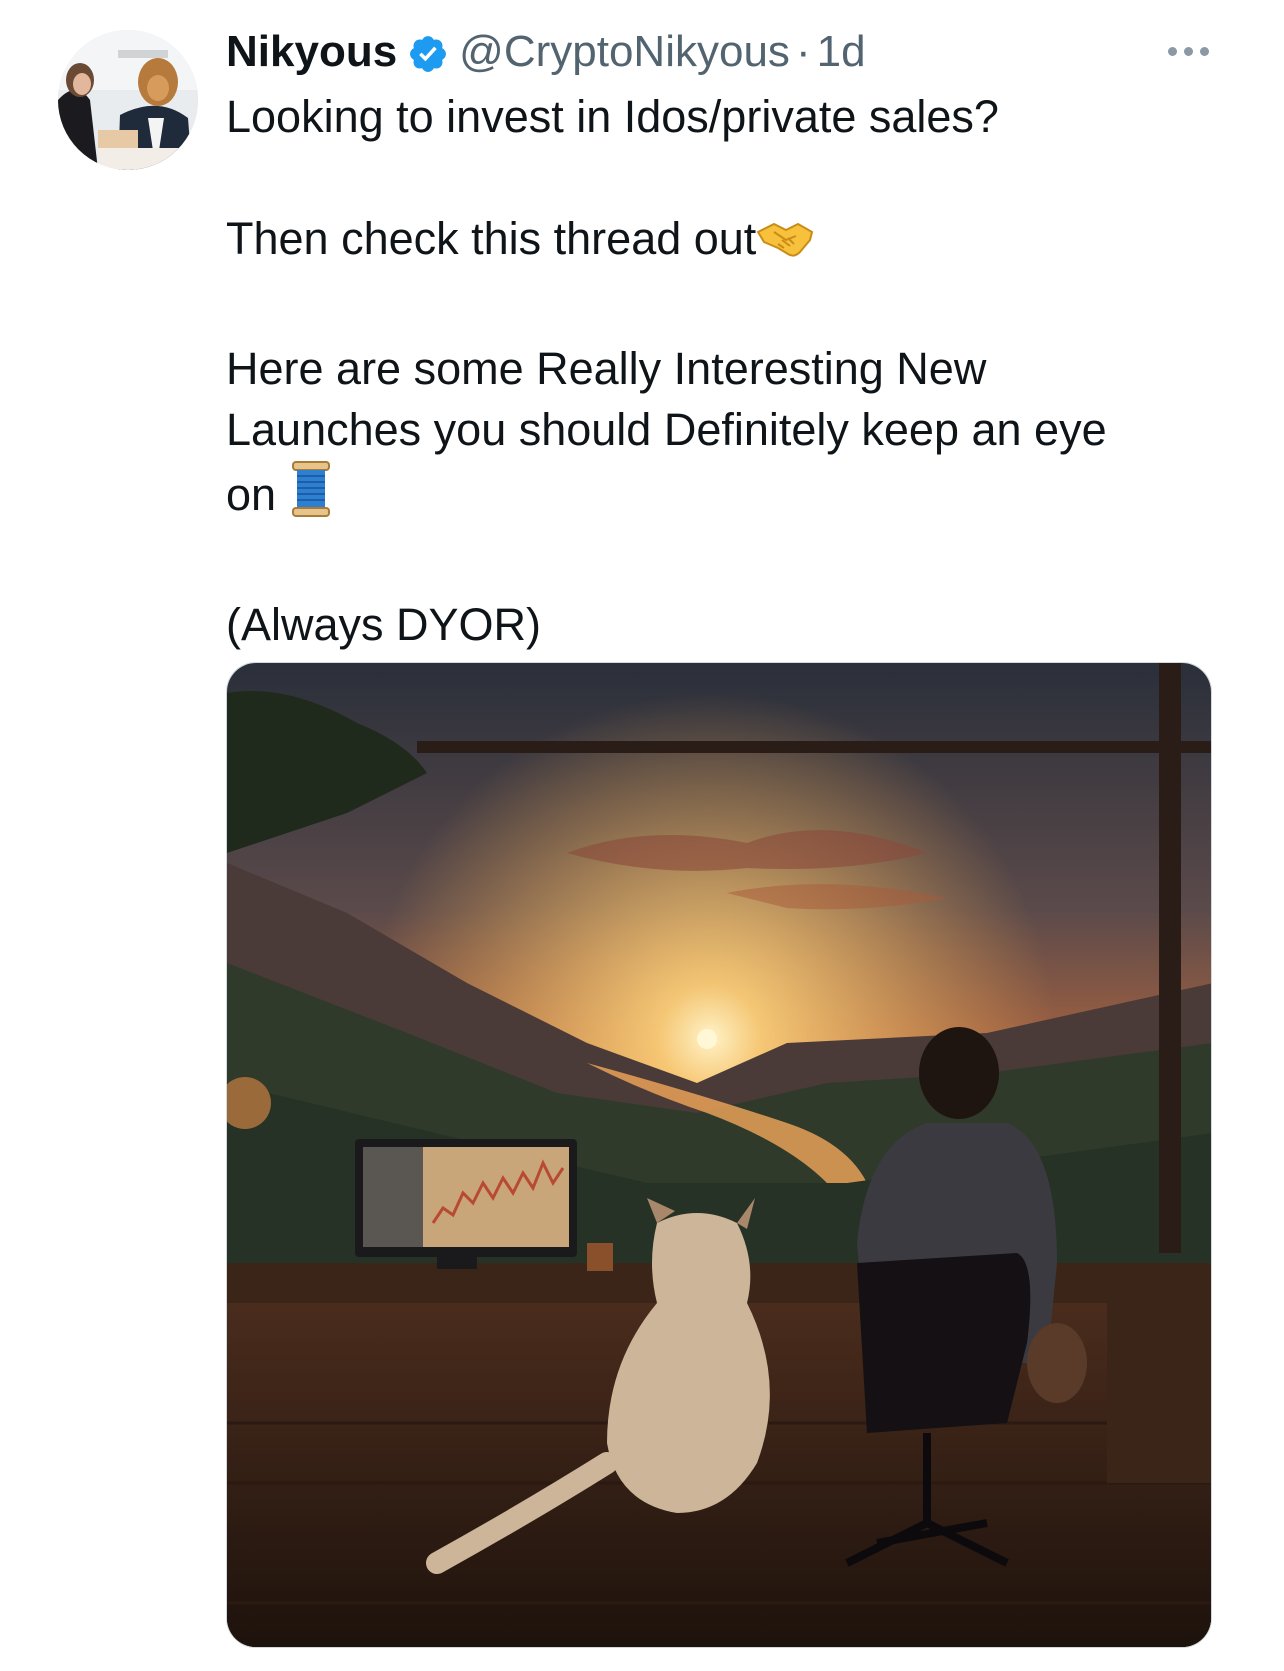 This screenshot has width=1284, height=1671. What do you see at coordinates (612, 116) in the screenshot?
I see `tweet-line: Looking to invest in Idos/private sales?` at bounding box center [612, 116].